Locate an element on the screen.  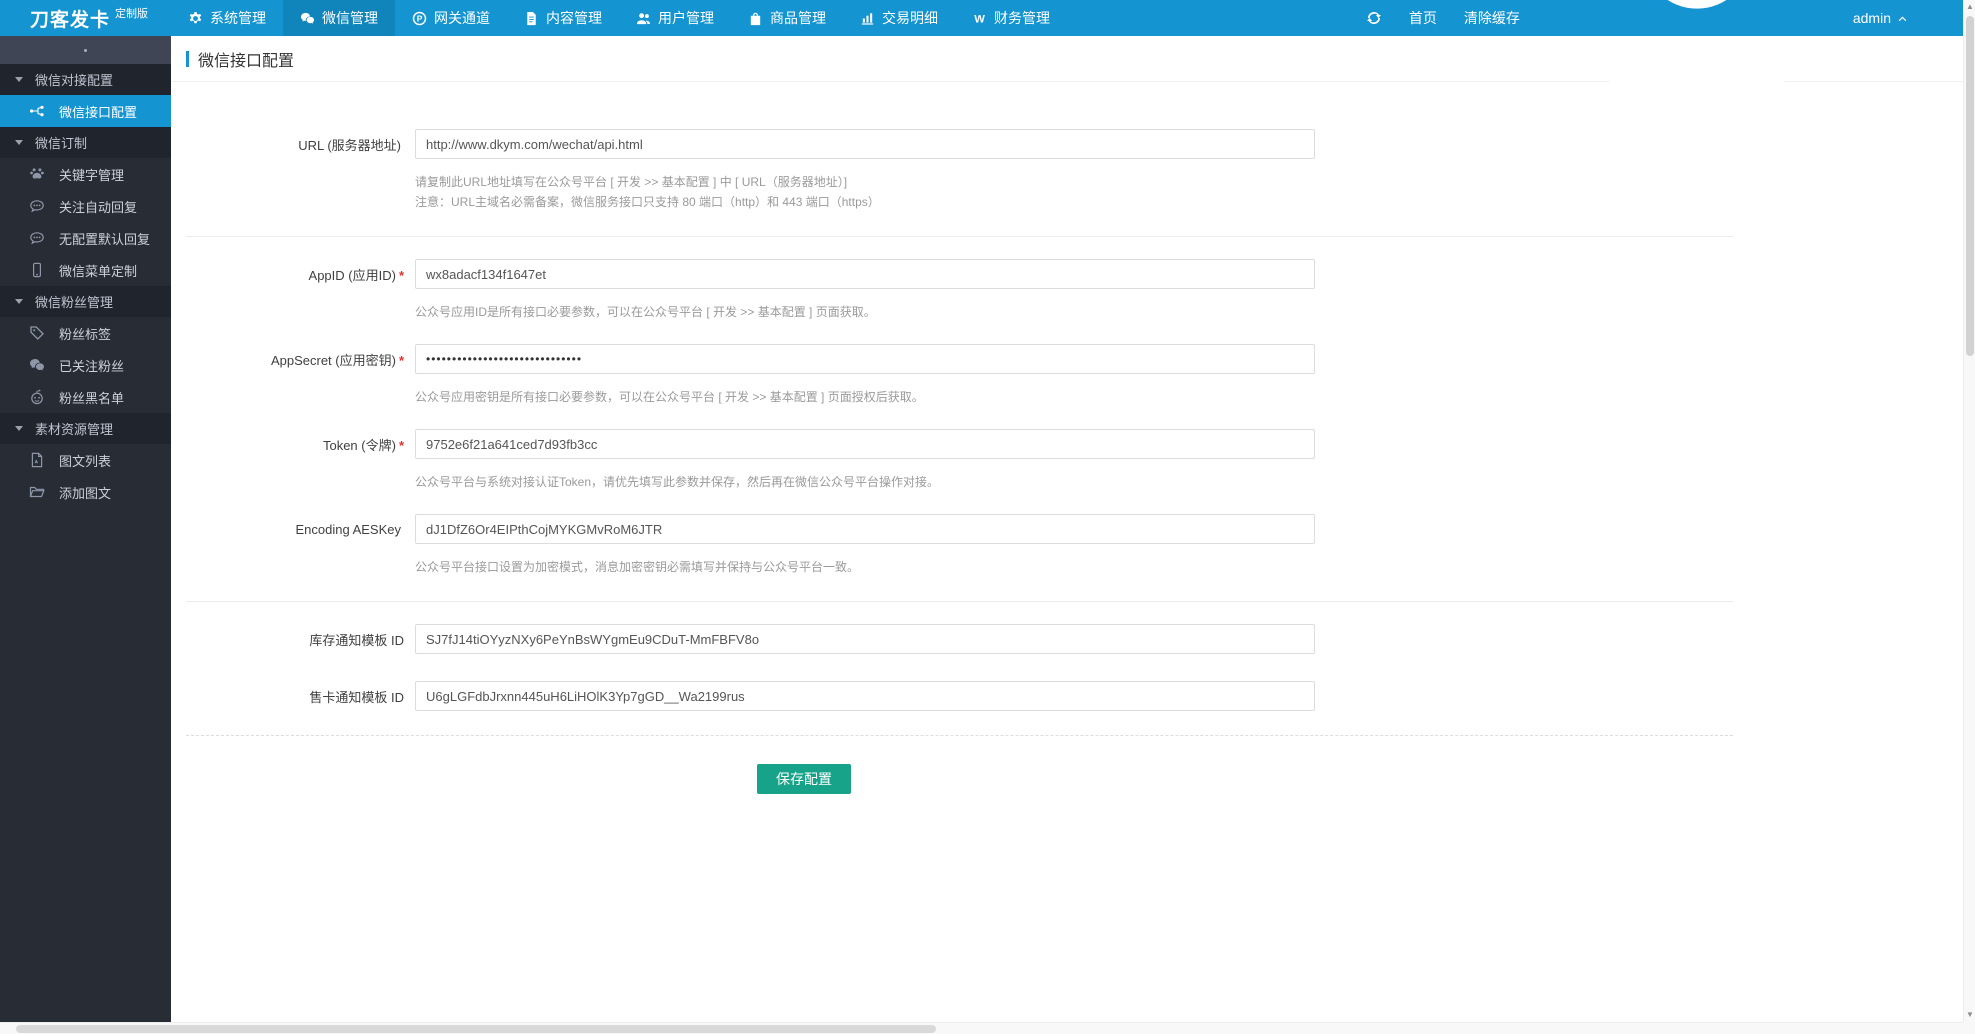
sidebar-item-label: 图文列表 is located at coordinates (85, 461).